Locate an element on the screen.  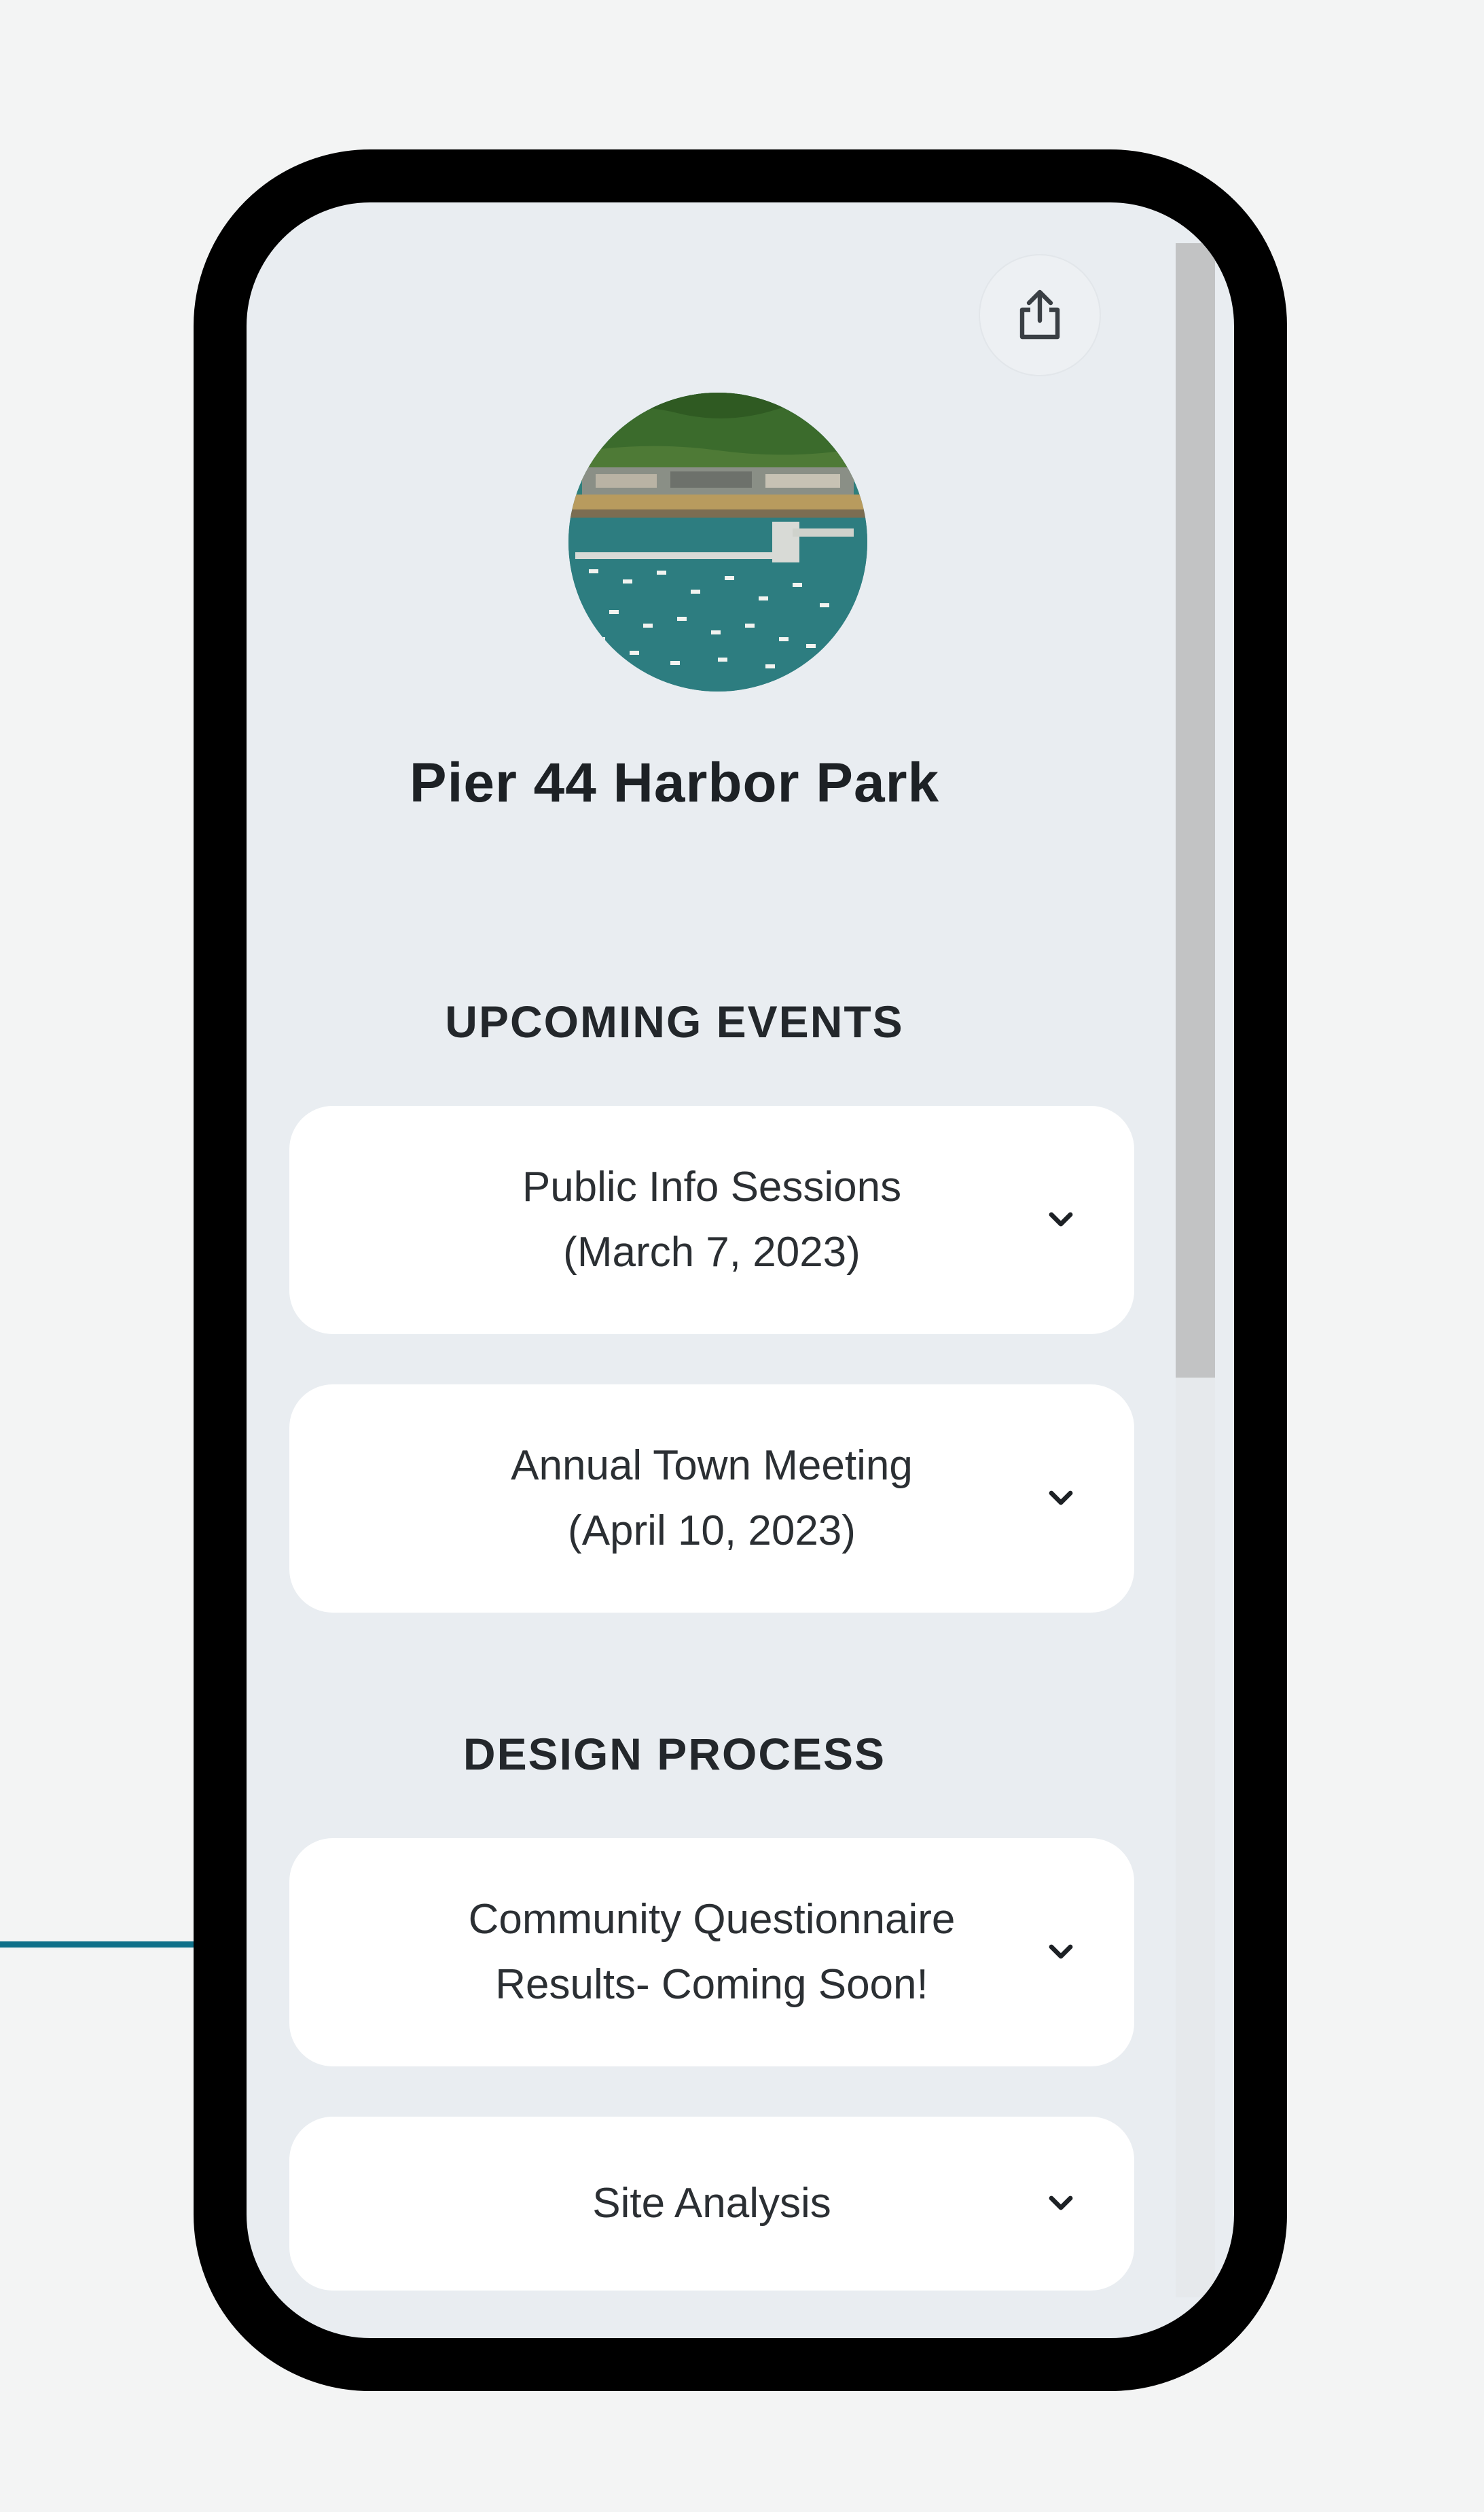
accordion-item-date: (March 7, 2023) is located at coordinates (712, 1252).